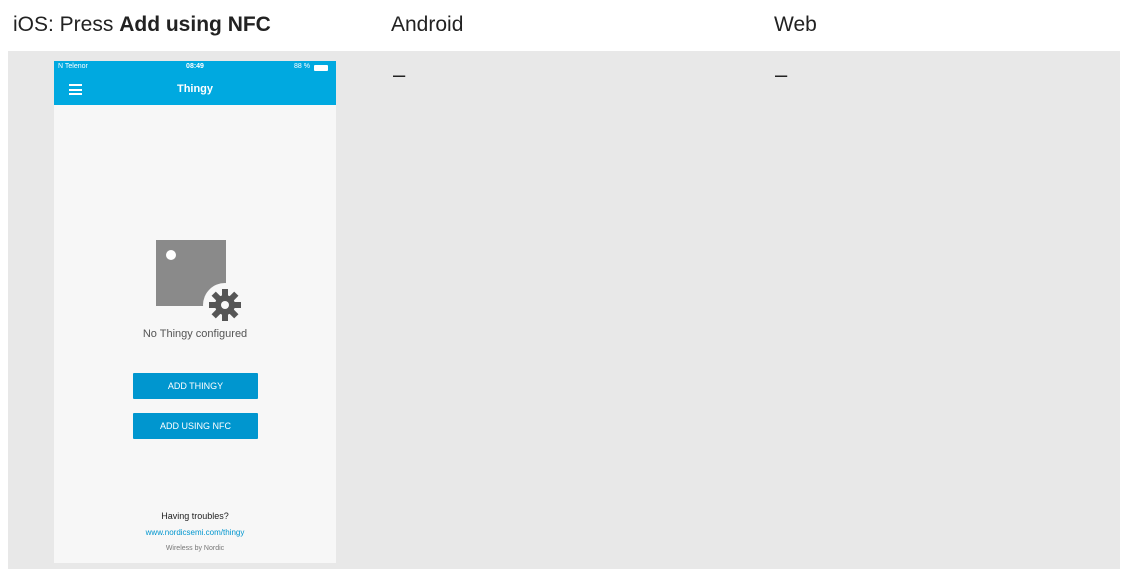 The image size is (1128, 569). I want to click on battery-percent: 88 %, so click(302, 66).